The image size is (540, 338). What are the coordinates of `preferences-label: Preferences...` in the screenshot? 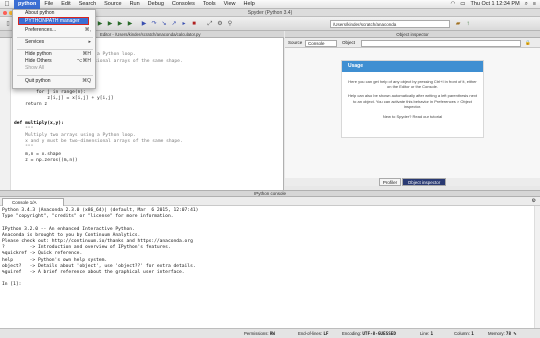 It's located at (41, 30).